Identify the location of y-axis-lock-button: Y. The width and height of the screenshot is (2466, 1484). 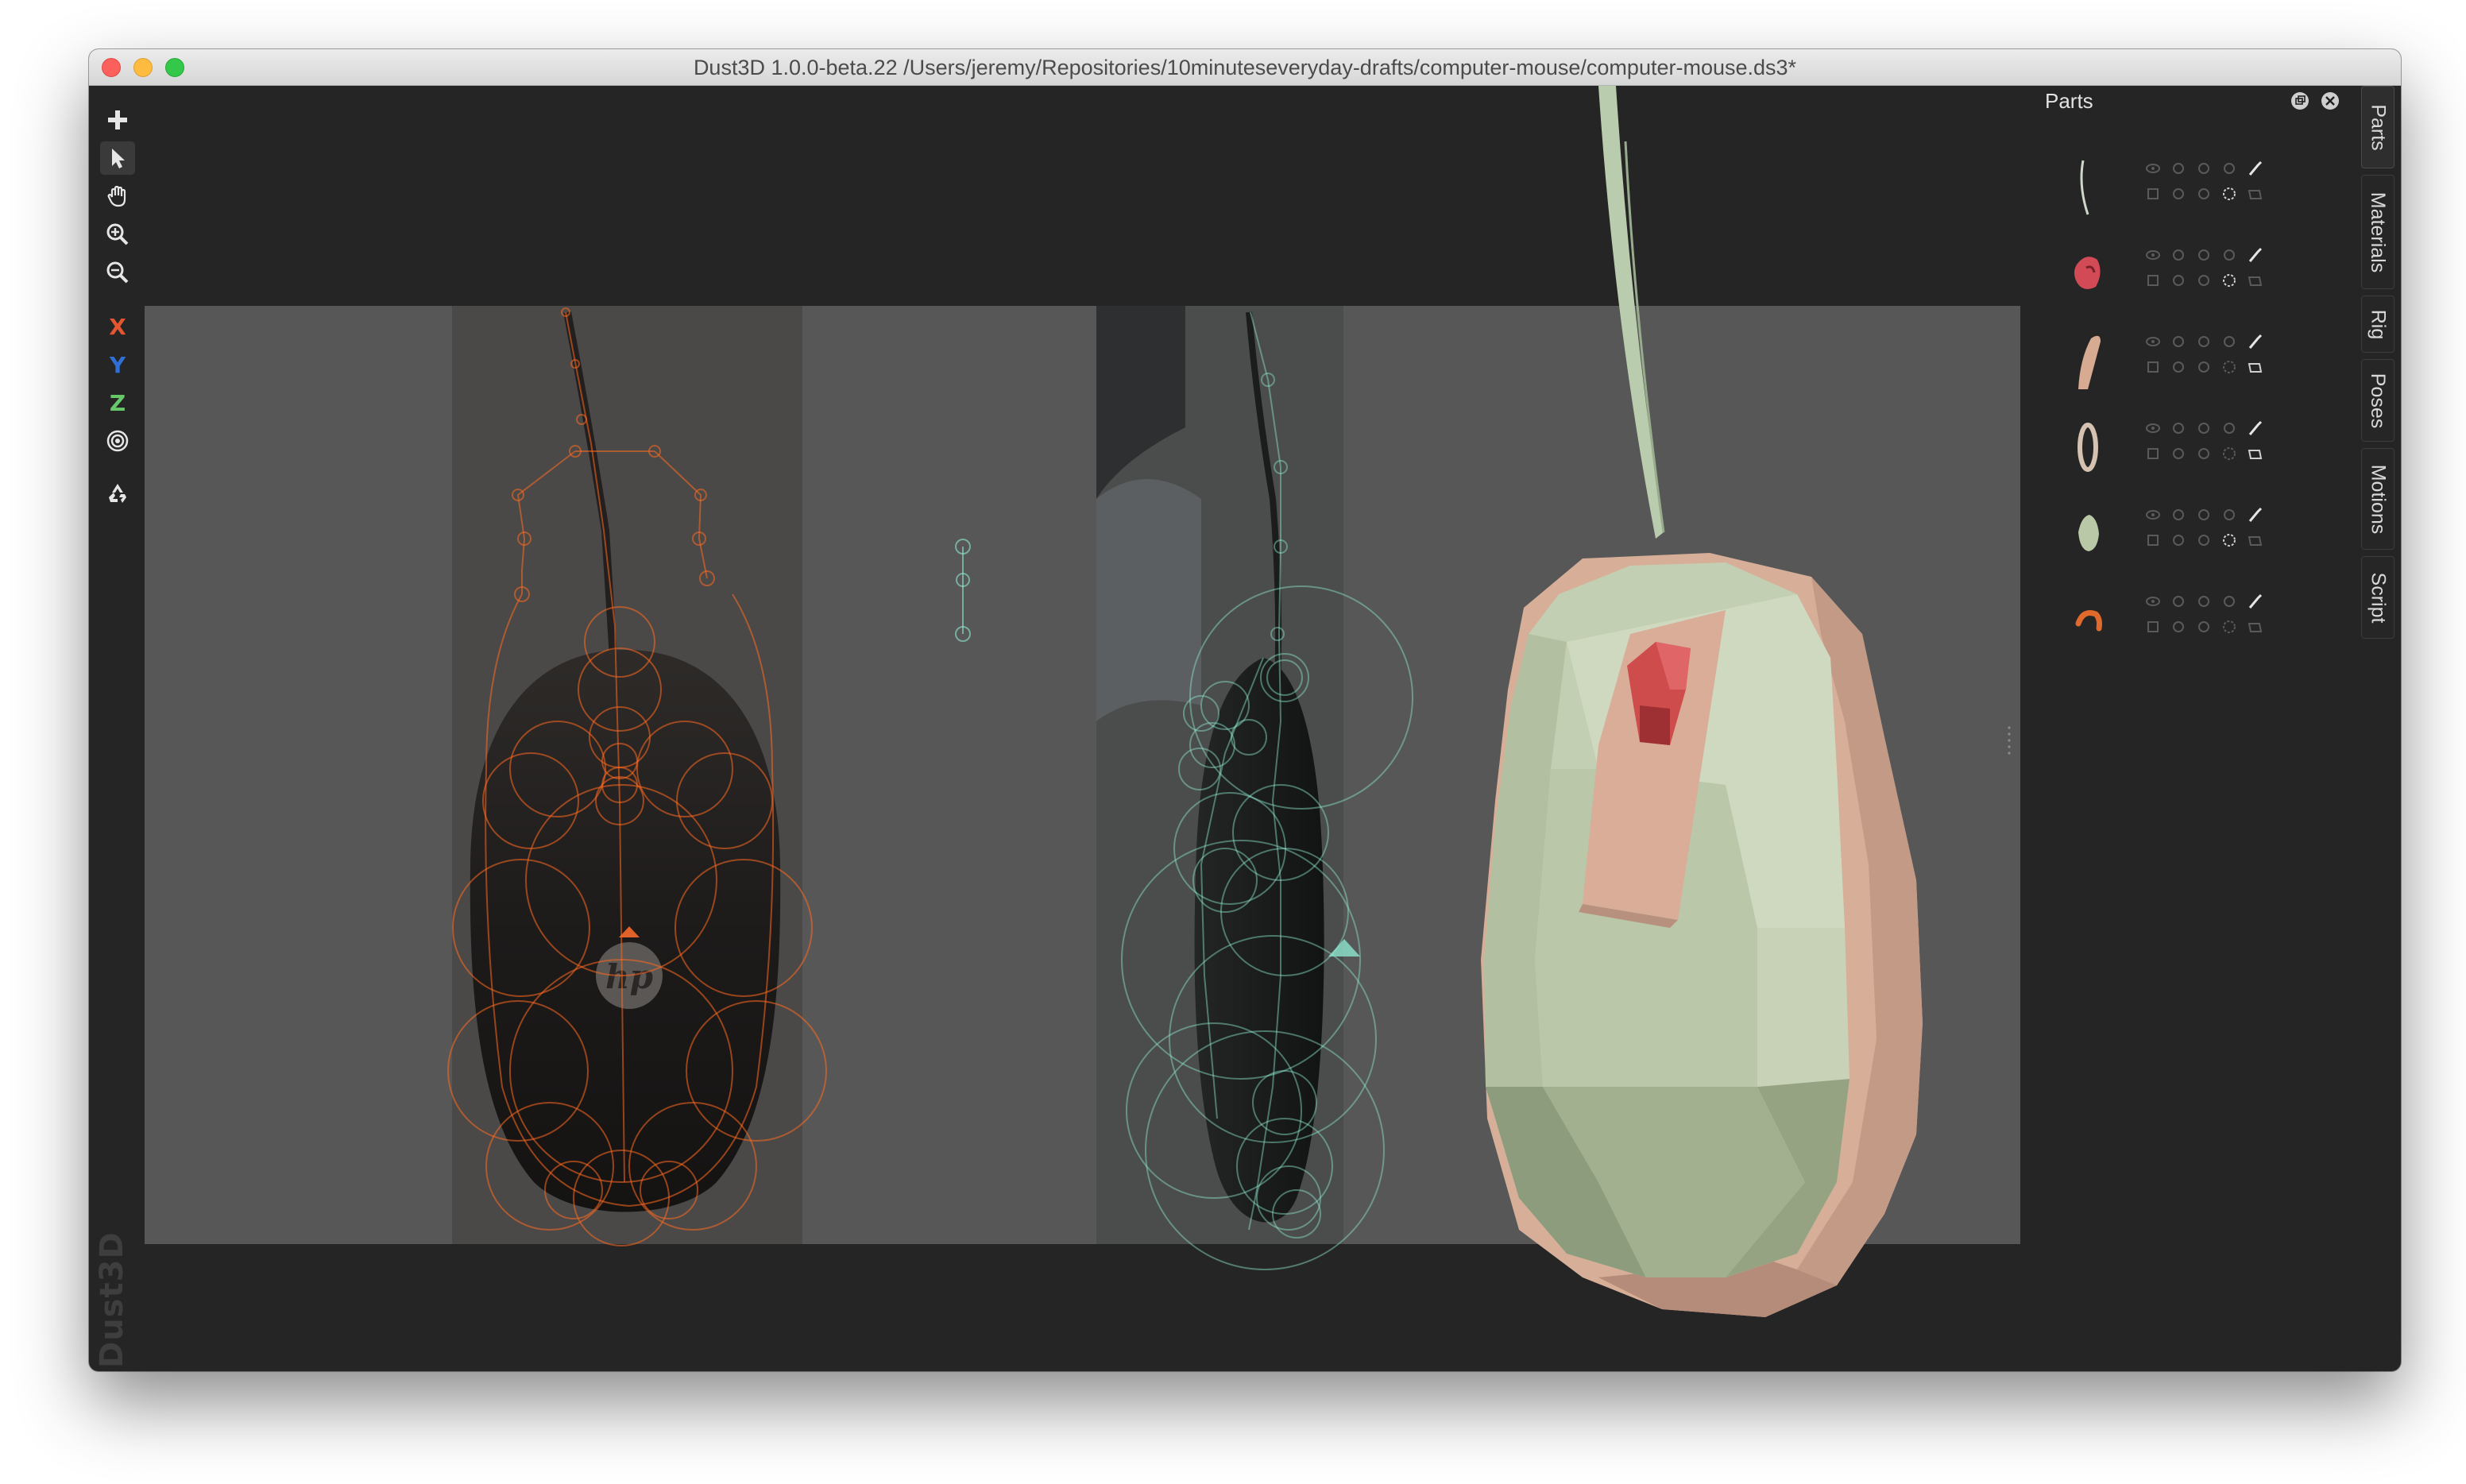
(117, 365).